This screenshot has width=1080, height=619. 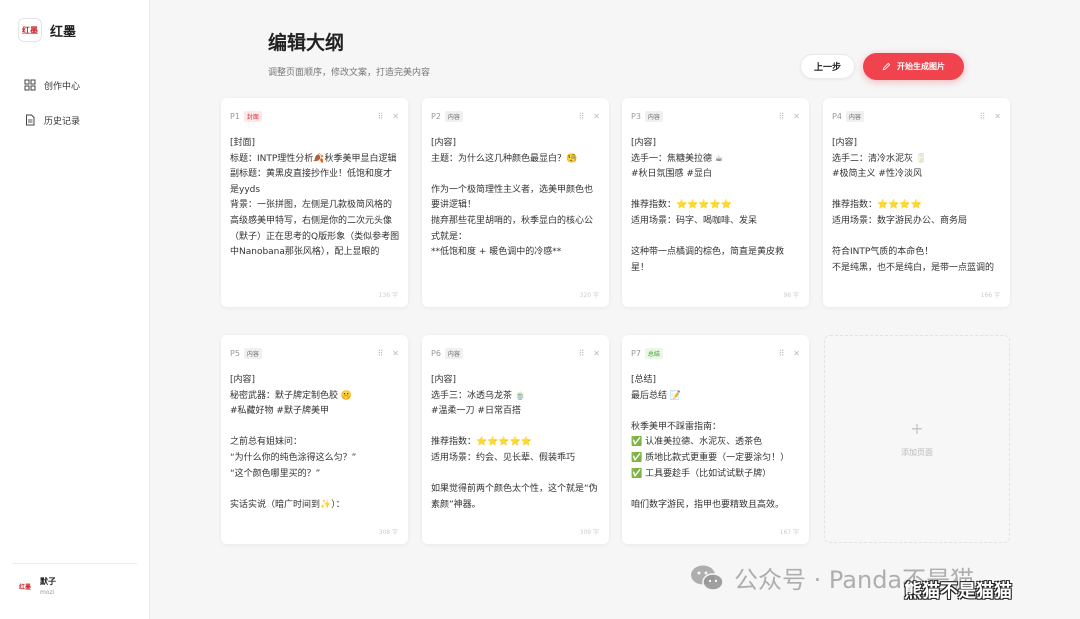 What do you see at coordinates (74, 563) in the screenshot?
I see `sidebar-divider` at bounding box center [74, 563].